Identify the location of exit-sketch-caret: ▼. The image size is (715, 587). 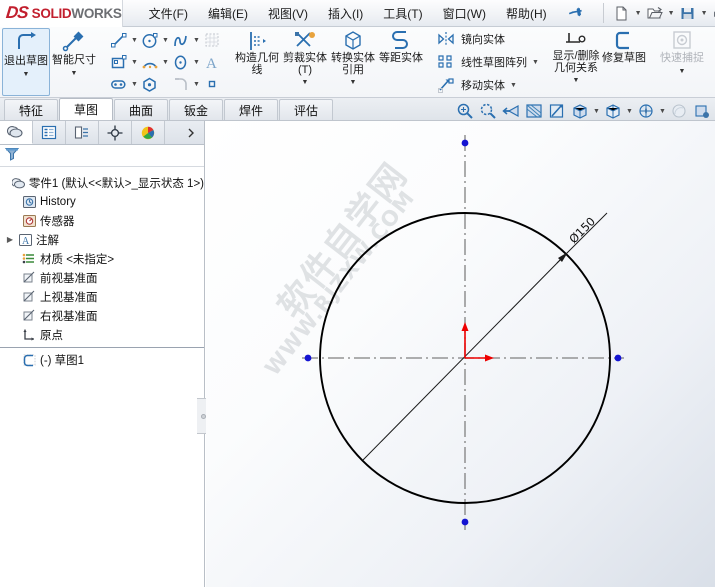
(26, 75).